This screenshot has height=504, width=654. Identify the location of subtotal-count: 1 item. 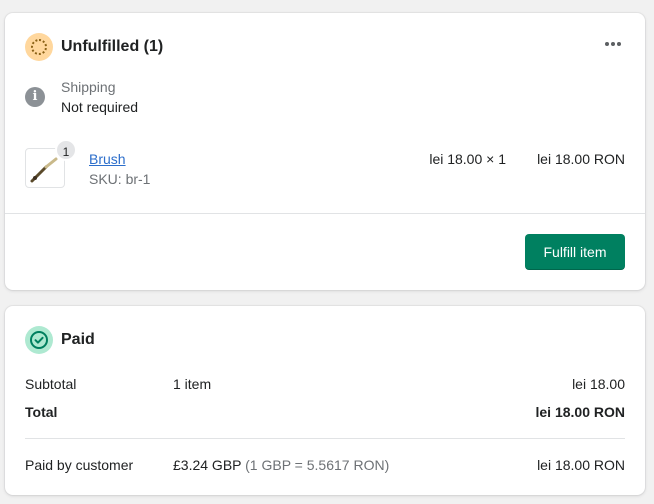
(192, 384).